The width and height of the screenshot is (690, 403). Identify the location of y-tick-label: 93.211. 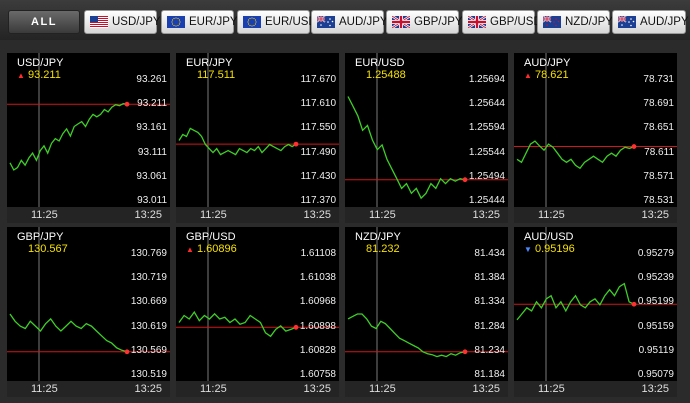
(152, 104).